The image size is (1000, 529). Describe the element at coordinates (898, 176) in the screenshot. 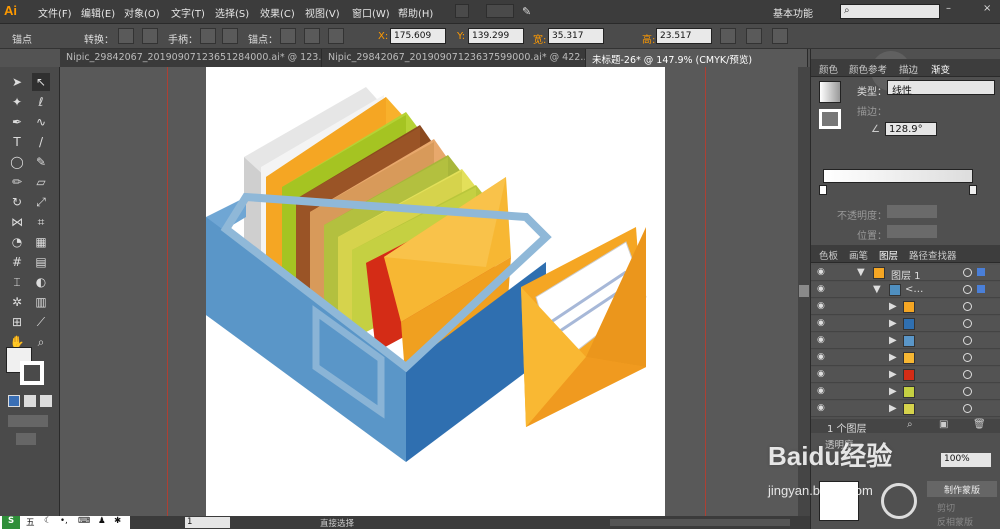

I see `gradient-slider` at that location.